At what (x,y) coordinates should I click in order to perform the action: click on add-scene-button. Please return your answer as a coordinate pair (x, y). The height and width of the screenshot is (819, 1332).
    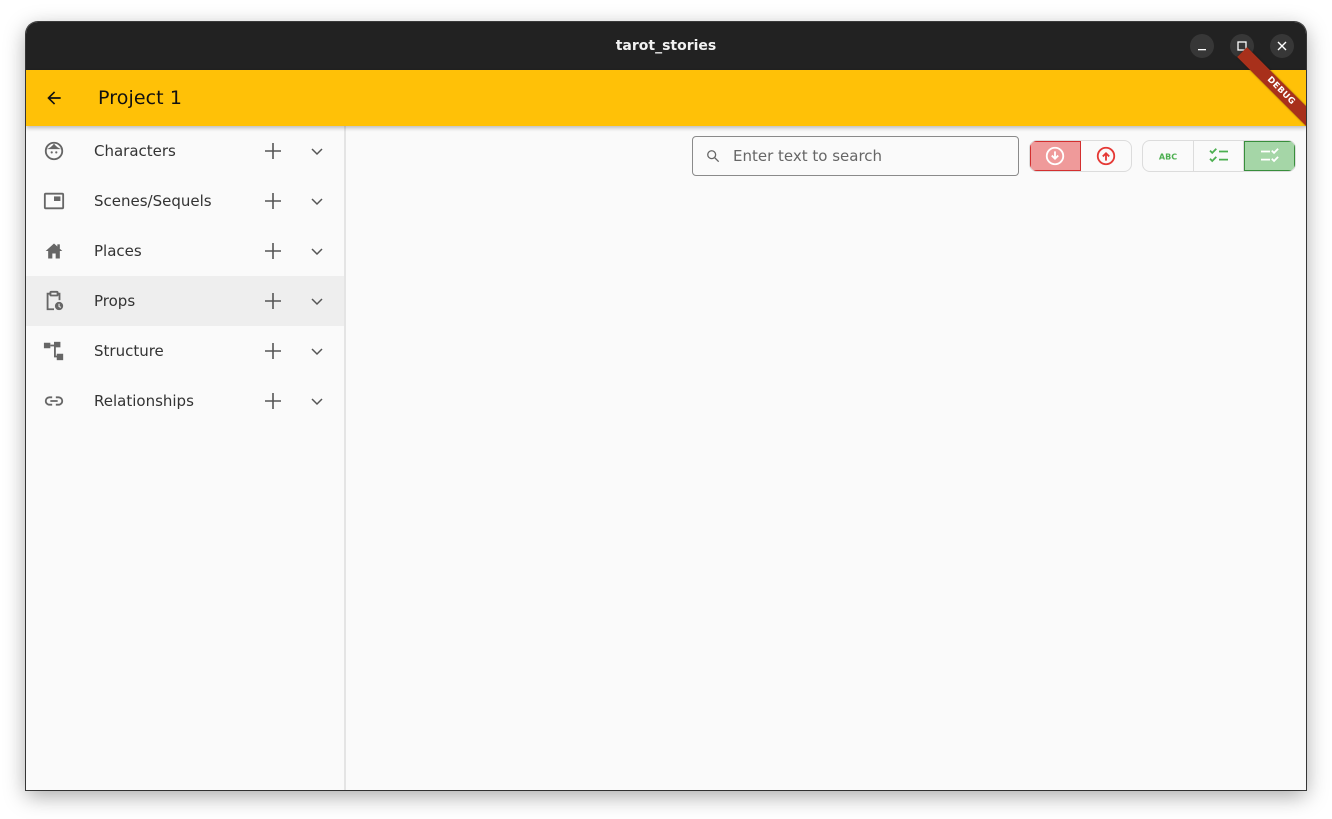
    Looking at the image, I should click on (273, 201).